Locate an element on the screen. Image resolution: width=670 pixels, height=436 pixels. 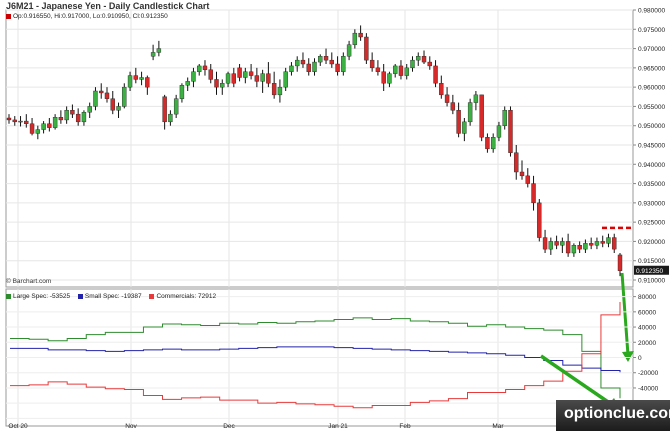
brand-logo: optionclue.com is located at coordinates (613, 415).